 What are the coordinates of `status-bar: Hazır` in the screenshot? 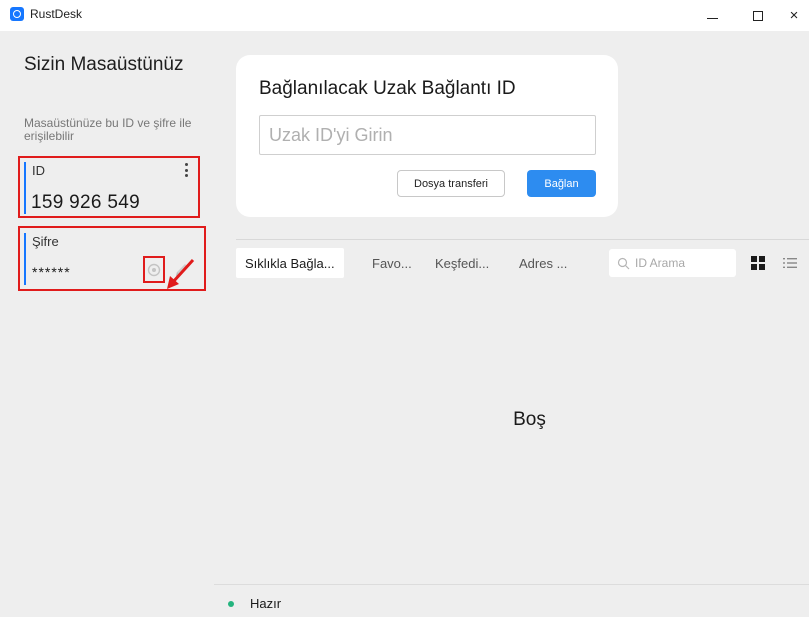 It's located at (511, 600).